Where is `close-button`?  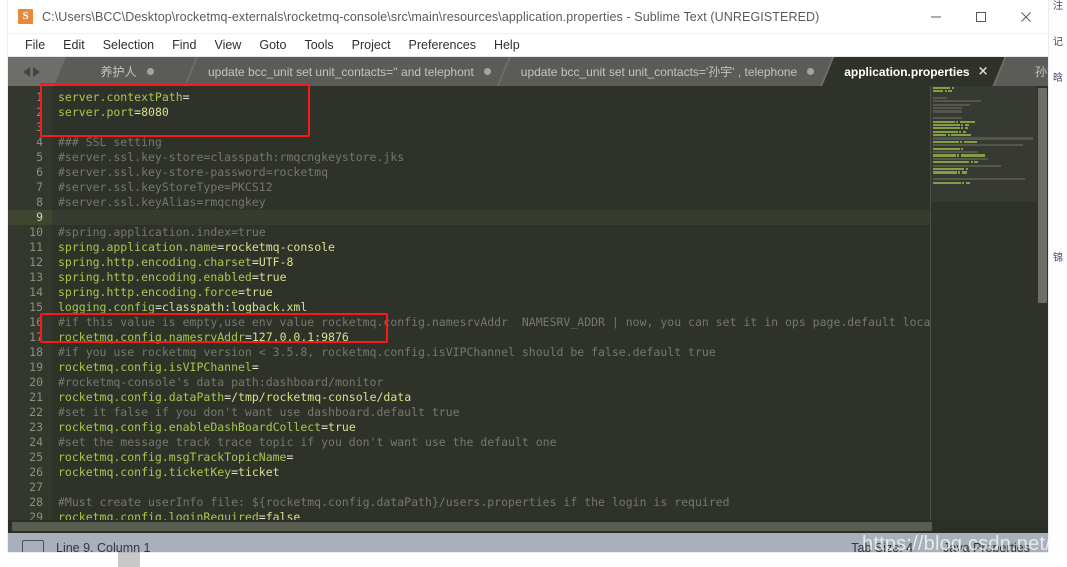 close-button is located at coordinates (1025, 17).